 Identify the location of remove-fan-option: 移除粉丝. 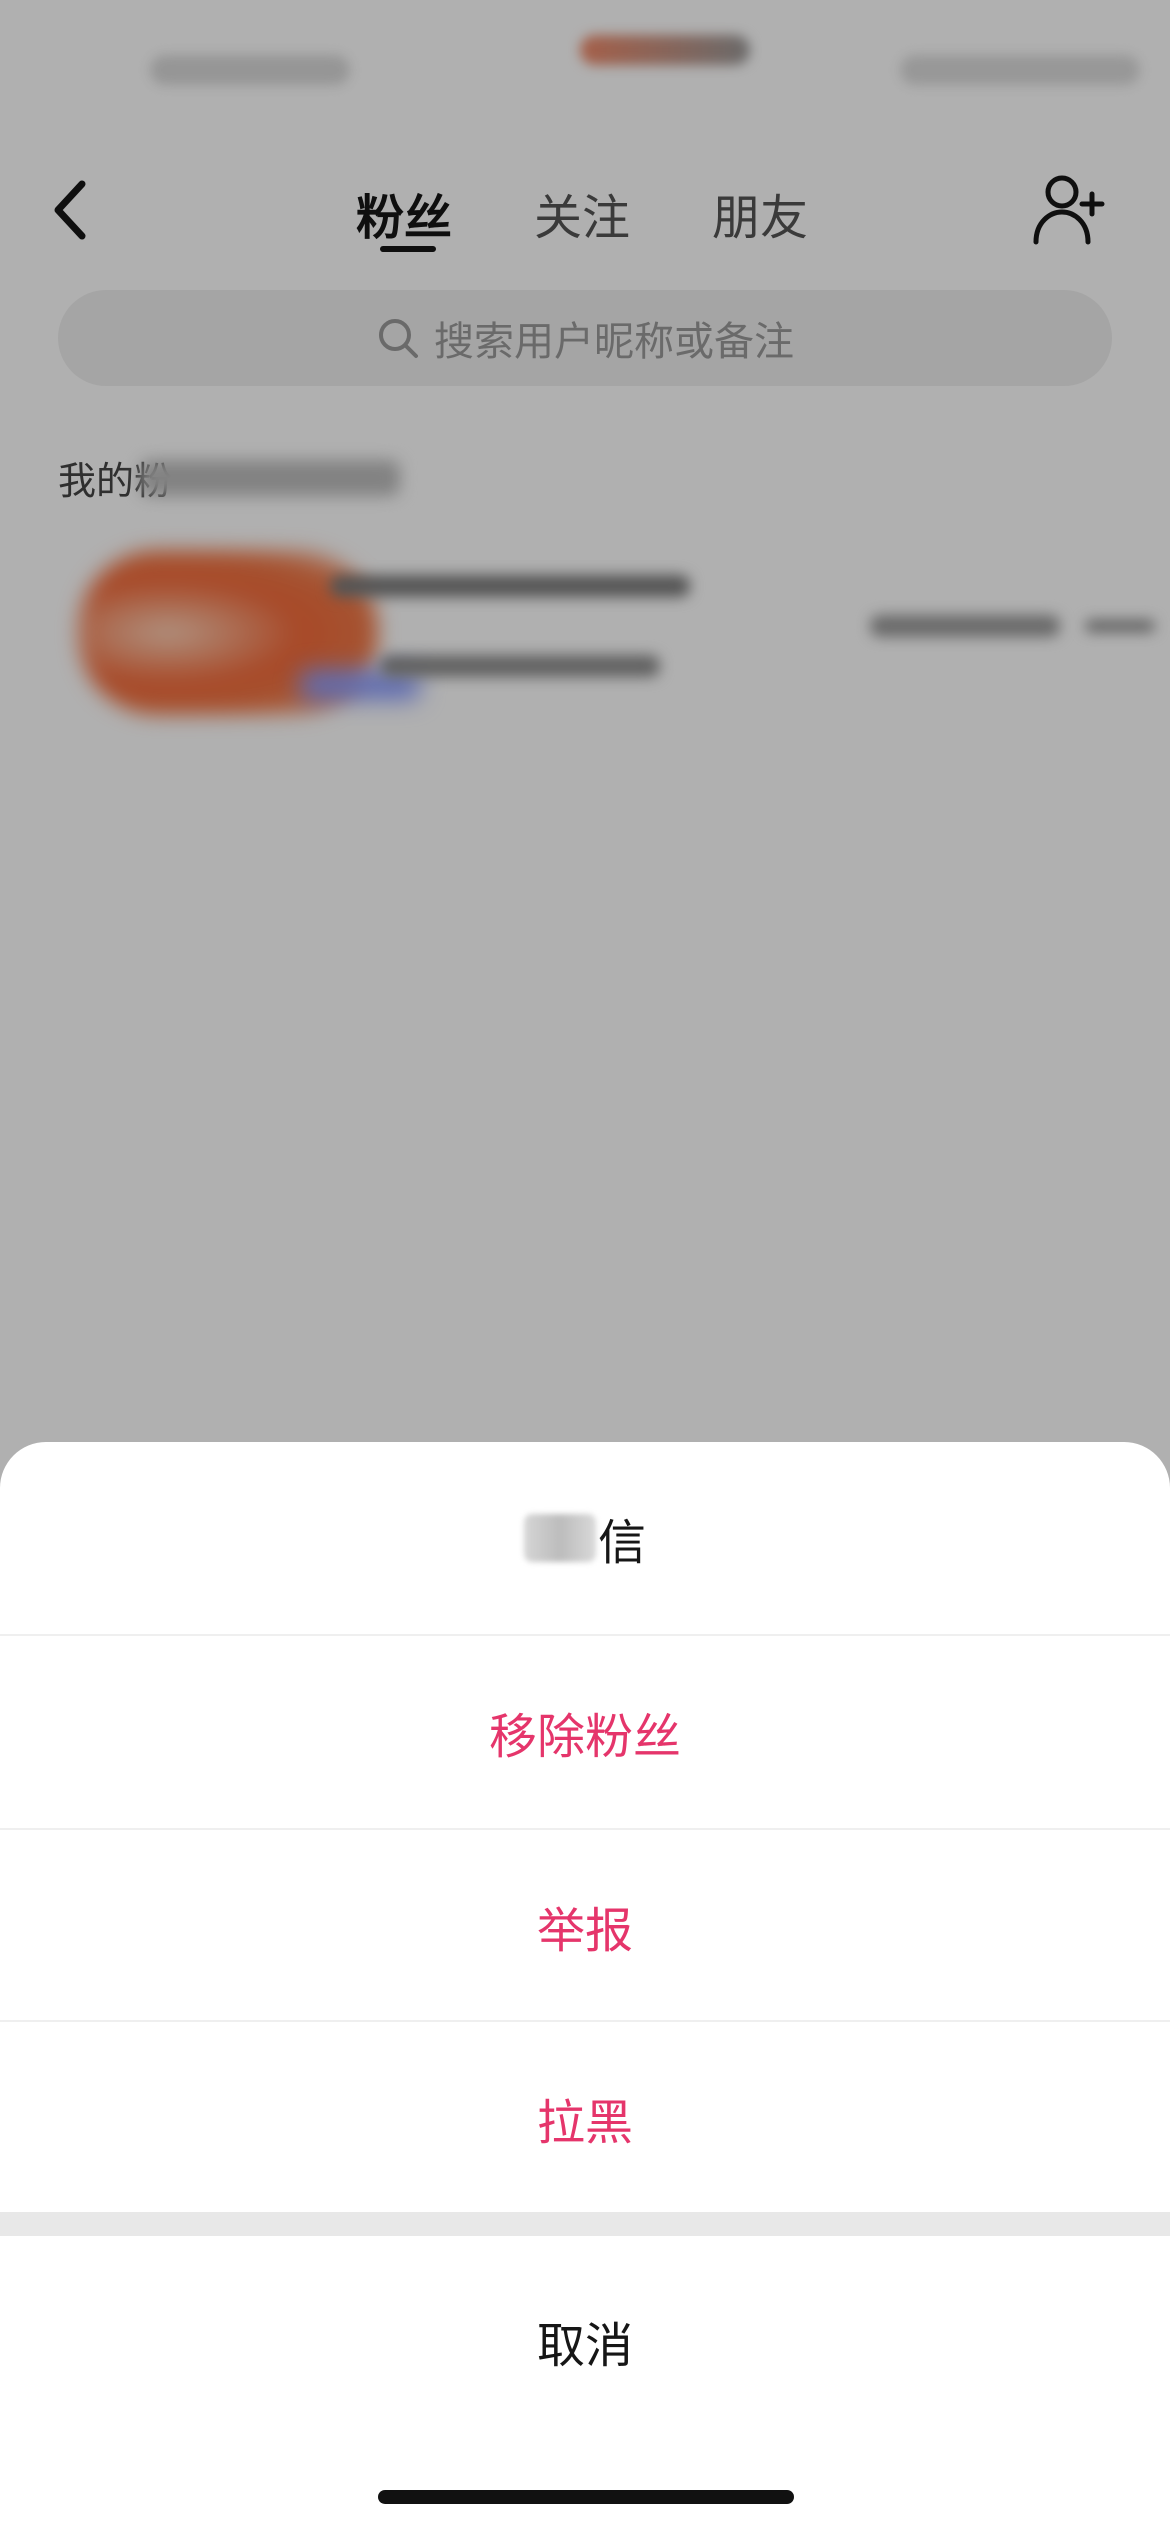
(585, 1732).